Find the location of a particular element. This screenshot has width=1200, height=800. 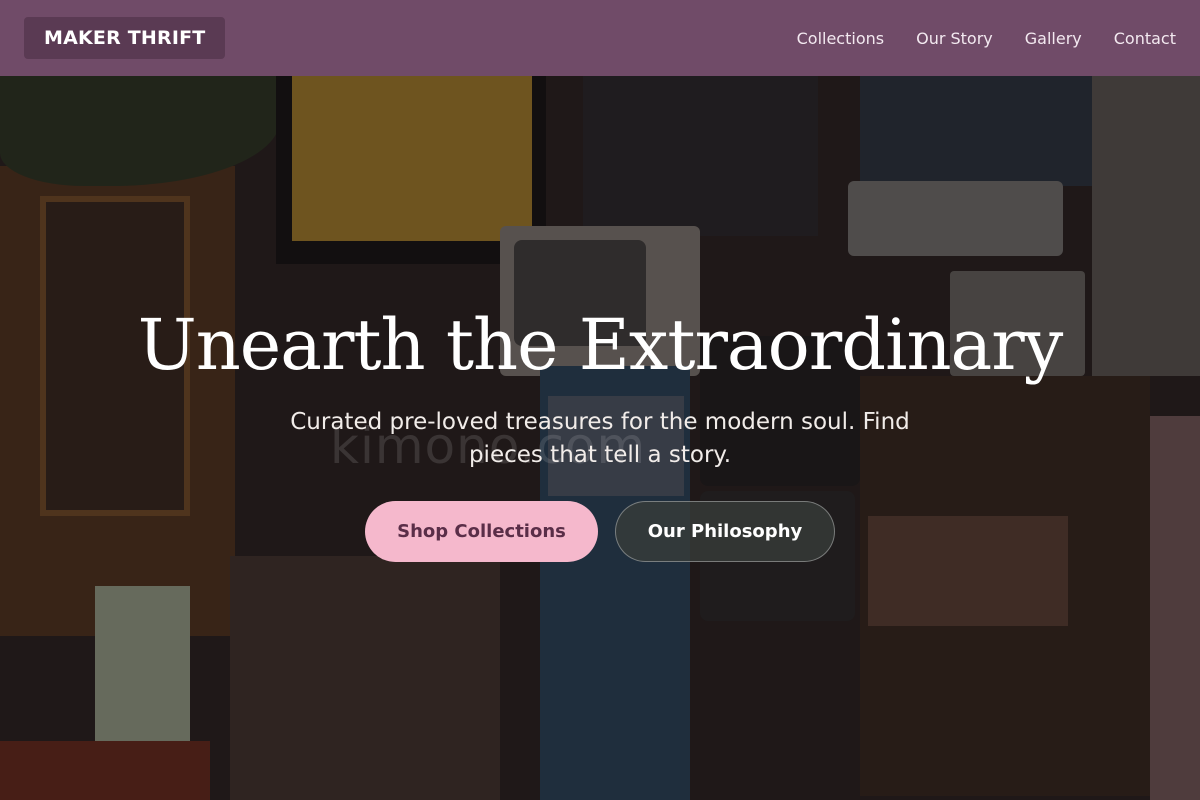

nav-link-collections: Collections is located at coordinates (840, 38).